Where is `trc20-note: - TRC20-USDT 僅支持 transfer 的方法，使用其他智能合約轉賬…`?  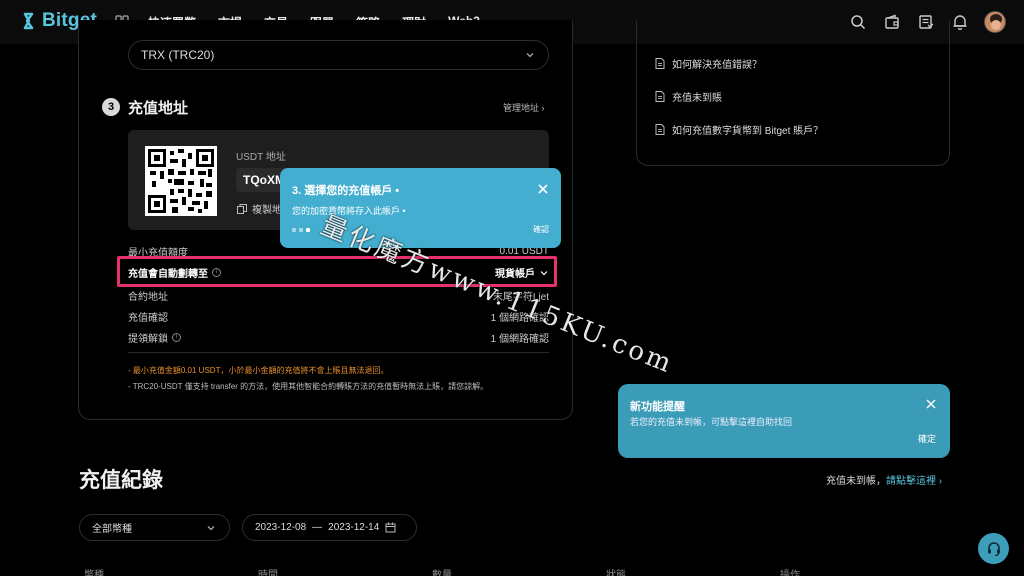
trc20-note: - TRC20-USDT 僅支持 transfer 的方法，使用其他智能合約轉賬… is located at coordinates (308, 386).